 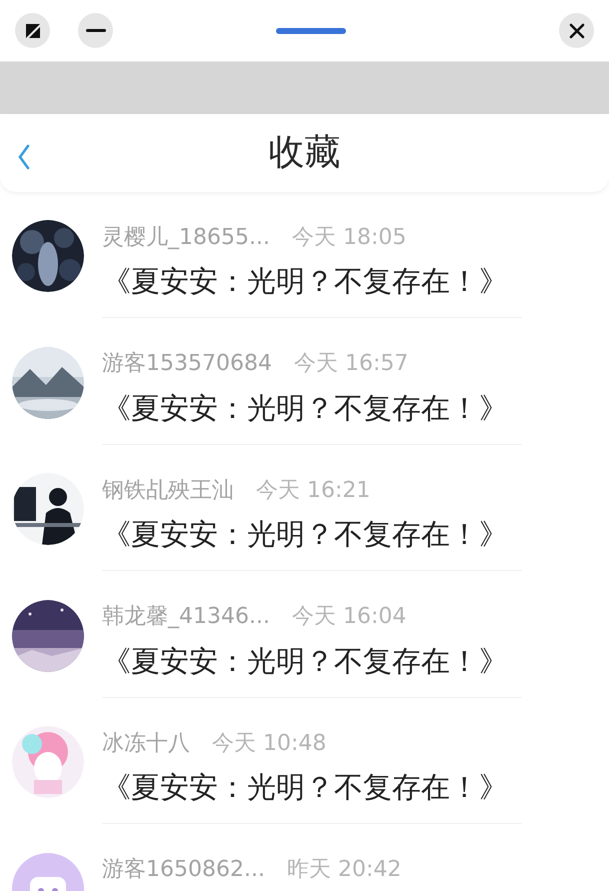 I want to click on back-icon, so click(x=24, y=157).